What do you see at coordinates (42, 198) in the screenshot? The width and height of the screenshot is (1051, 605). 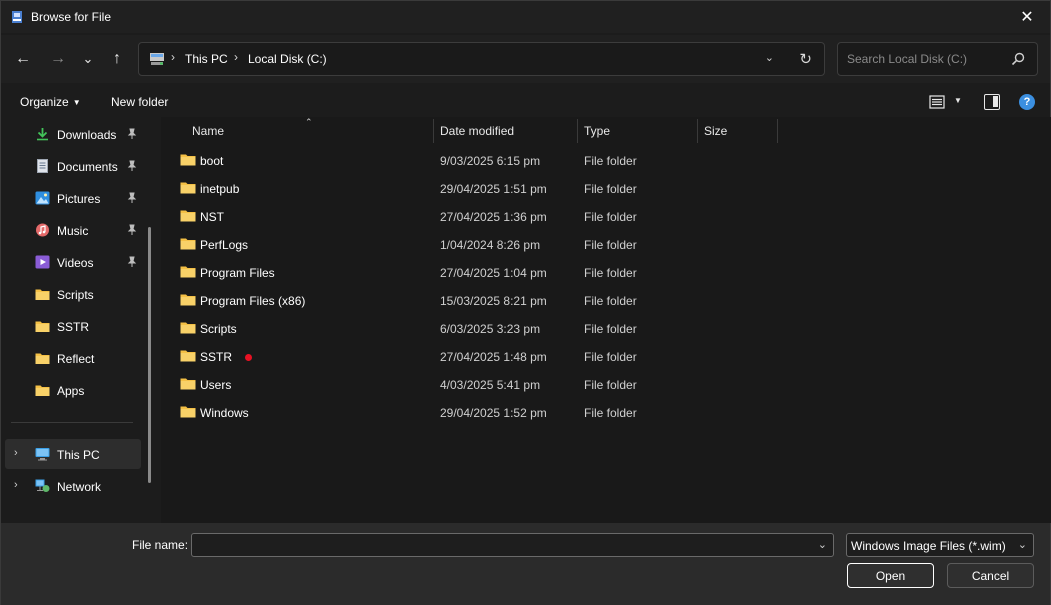 I see `pictures-icon` at bounding box center [42, 198].